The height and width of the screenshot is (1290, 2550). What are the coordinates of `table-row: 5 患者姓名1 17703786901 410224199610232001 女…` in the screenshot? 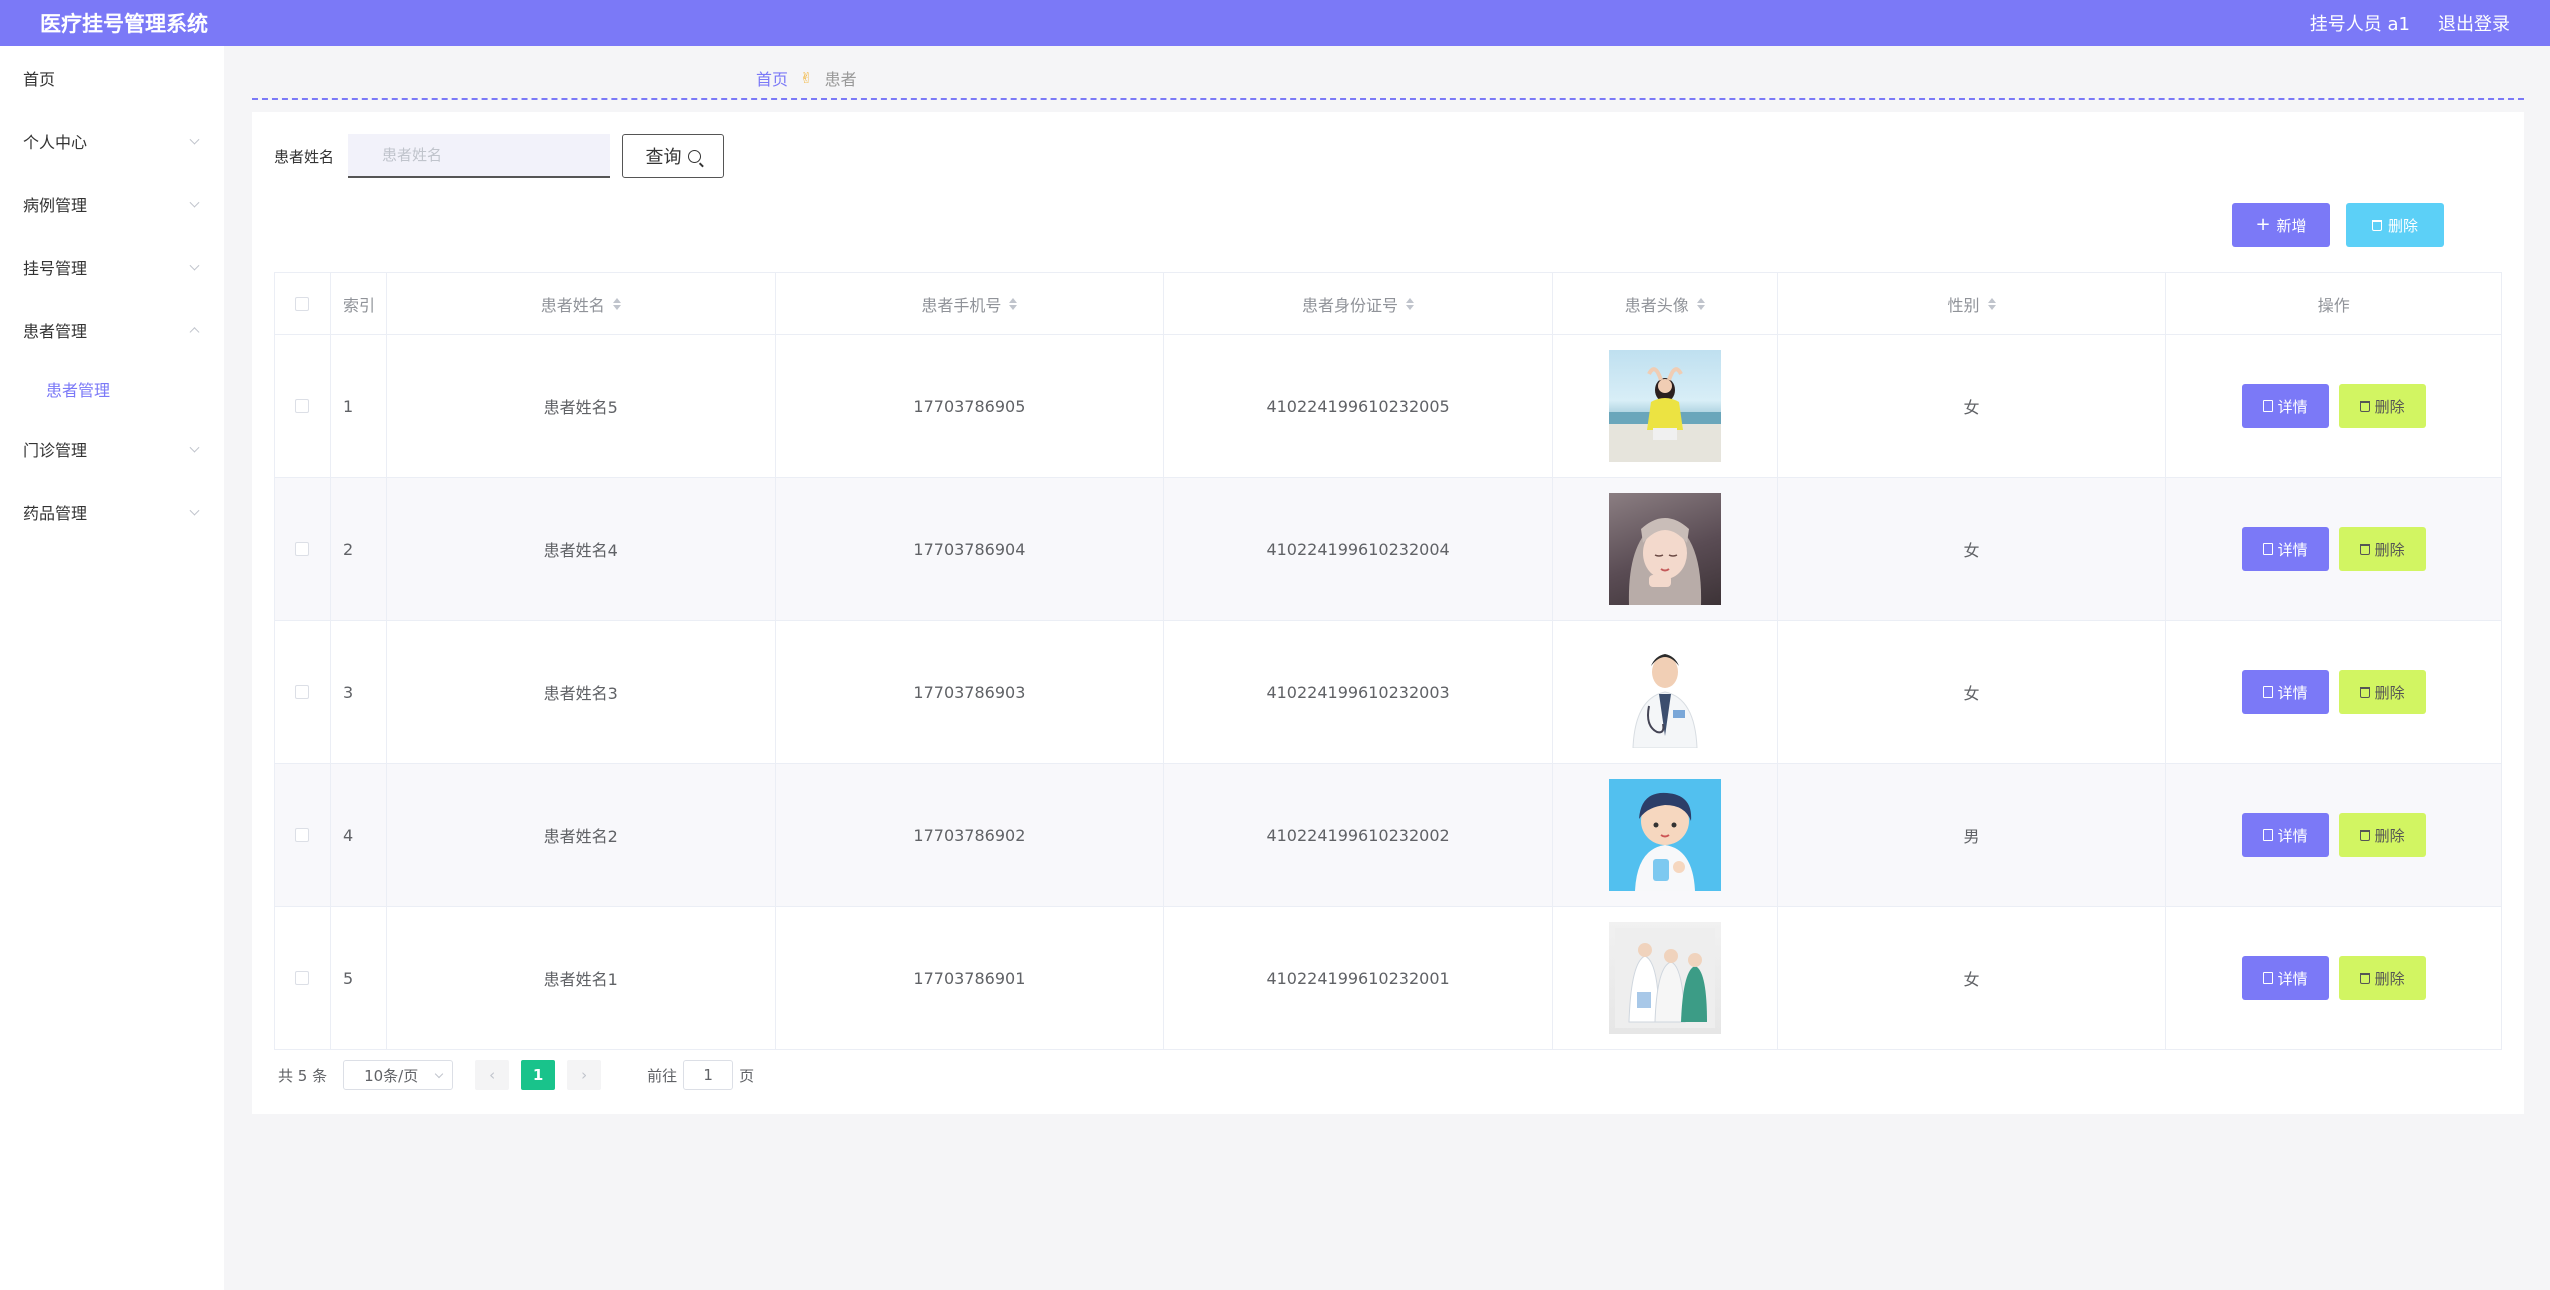 It's located at (1388, 978).